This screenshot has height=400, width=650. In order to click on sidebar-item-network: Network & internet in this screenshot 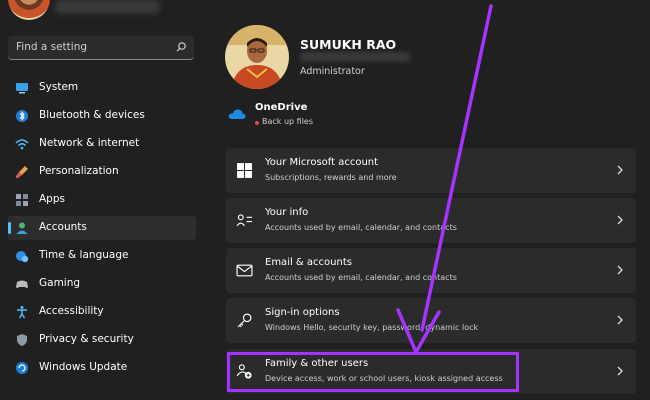, I will do `click(102, 144)`.